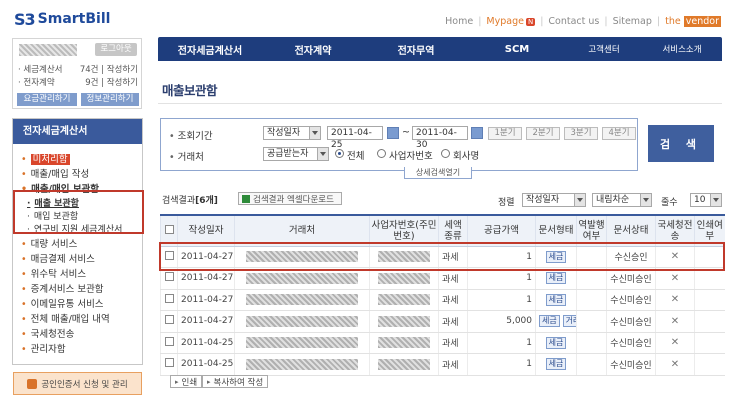 The image size is (735, 419). What do you see at coordinates (632, 21) in the screenshot?
I see `sitemap-link: Sitemap` at bounding box center [632, 21].